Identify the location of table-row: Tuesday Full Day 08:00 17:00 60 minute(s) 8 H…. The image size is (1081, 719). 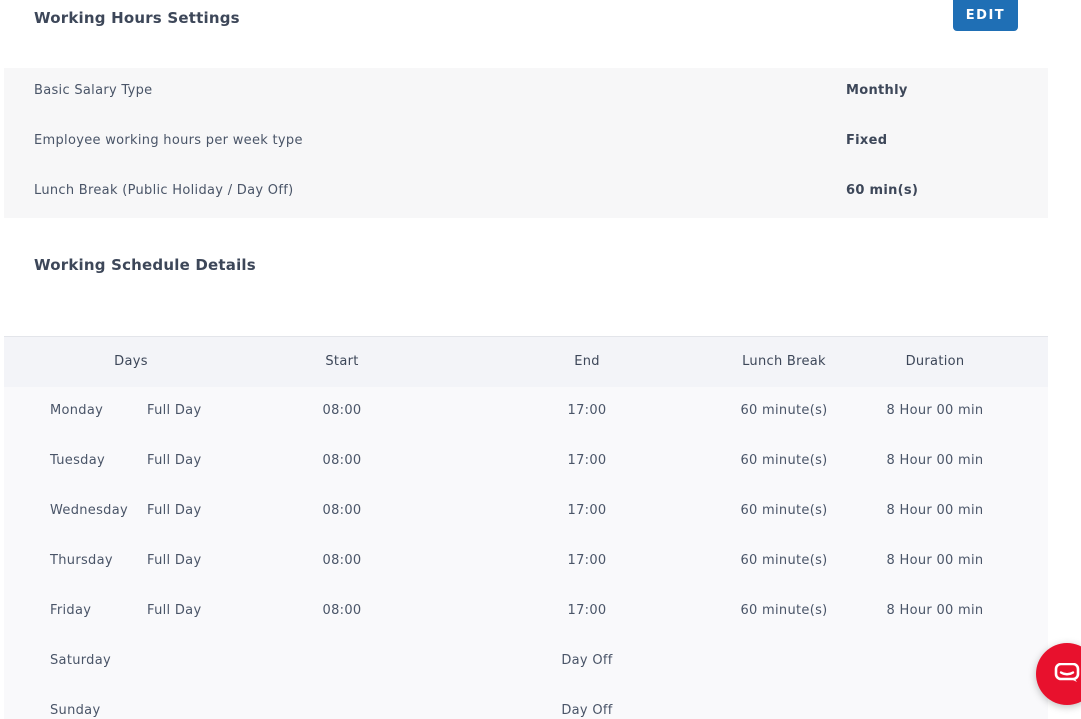
(526, 462).